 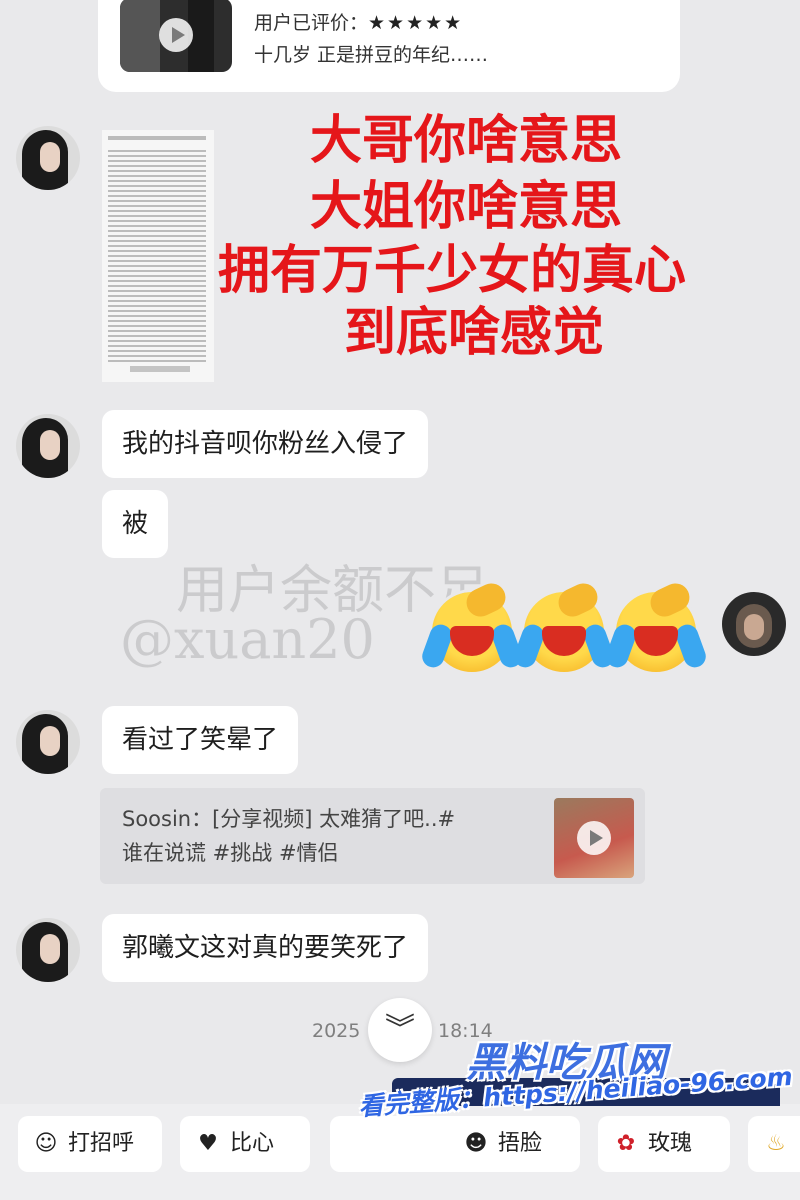 I want to click on chip-label: 比心, so click(x=252, y=1143).